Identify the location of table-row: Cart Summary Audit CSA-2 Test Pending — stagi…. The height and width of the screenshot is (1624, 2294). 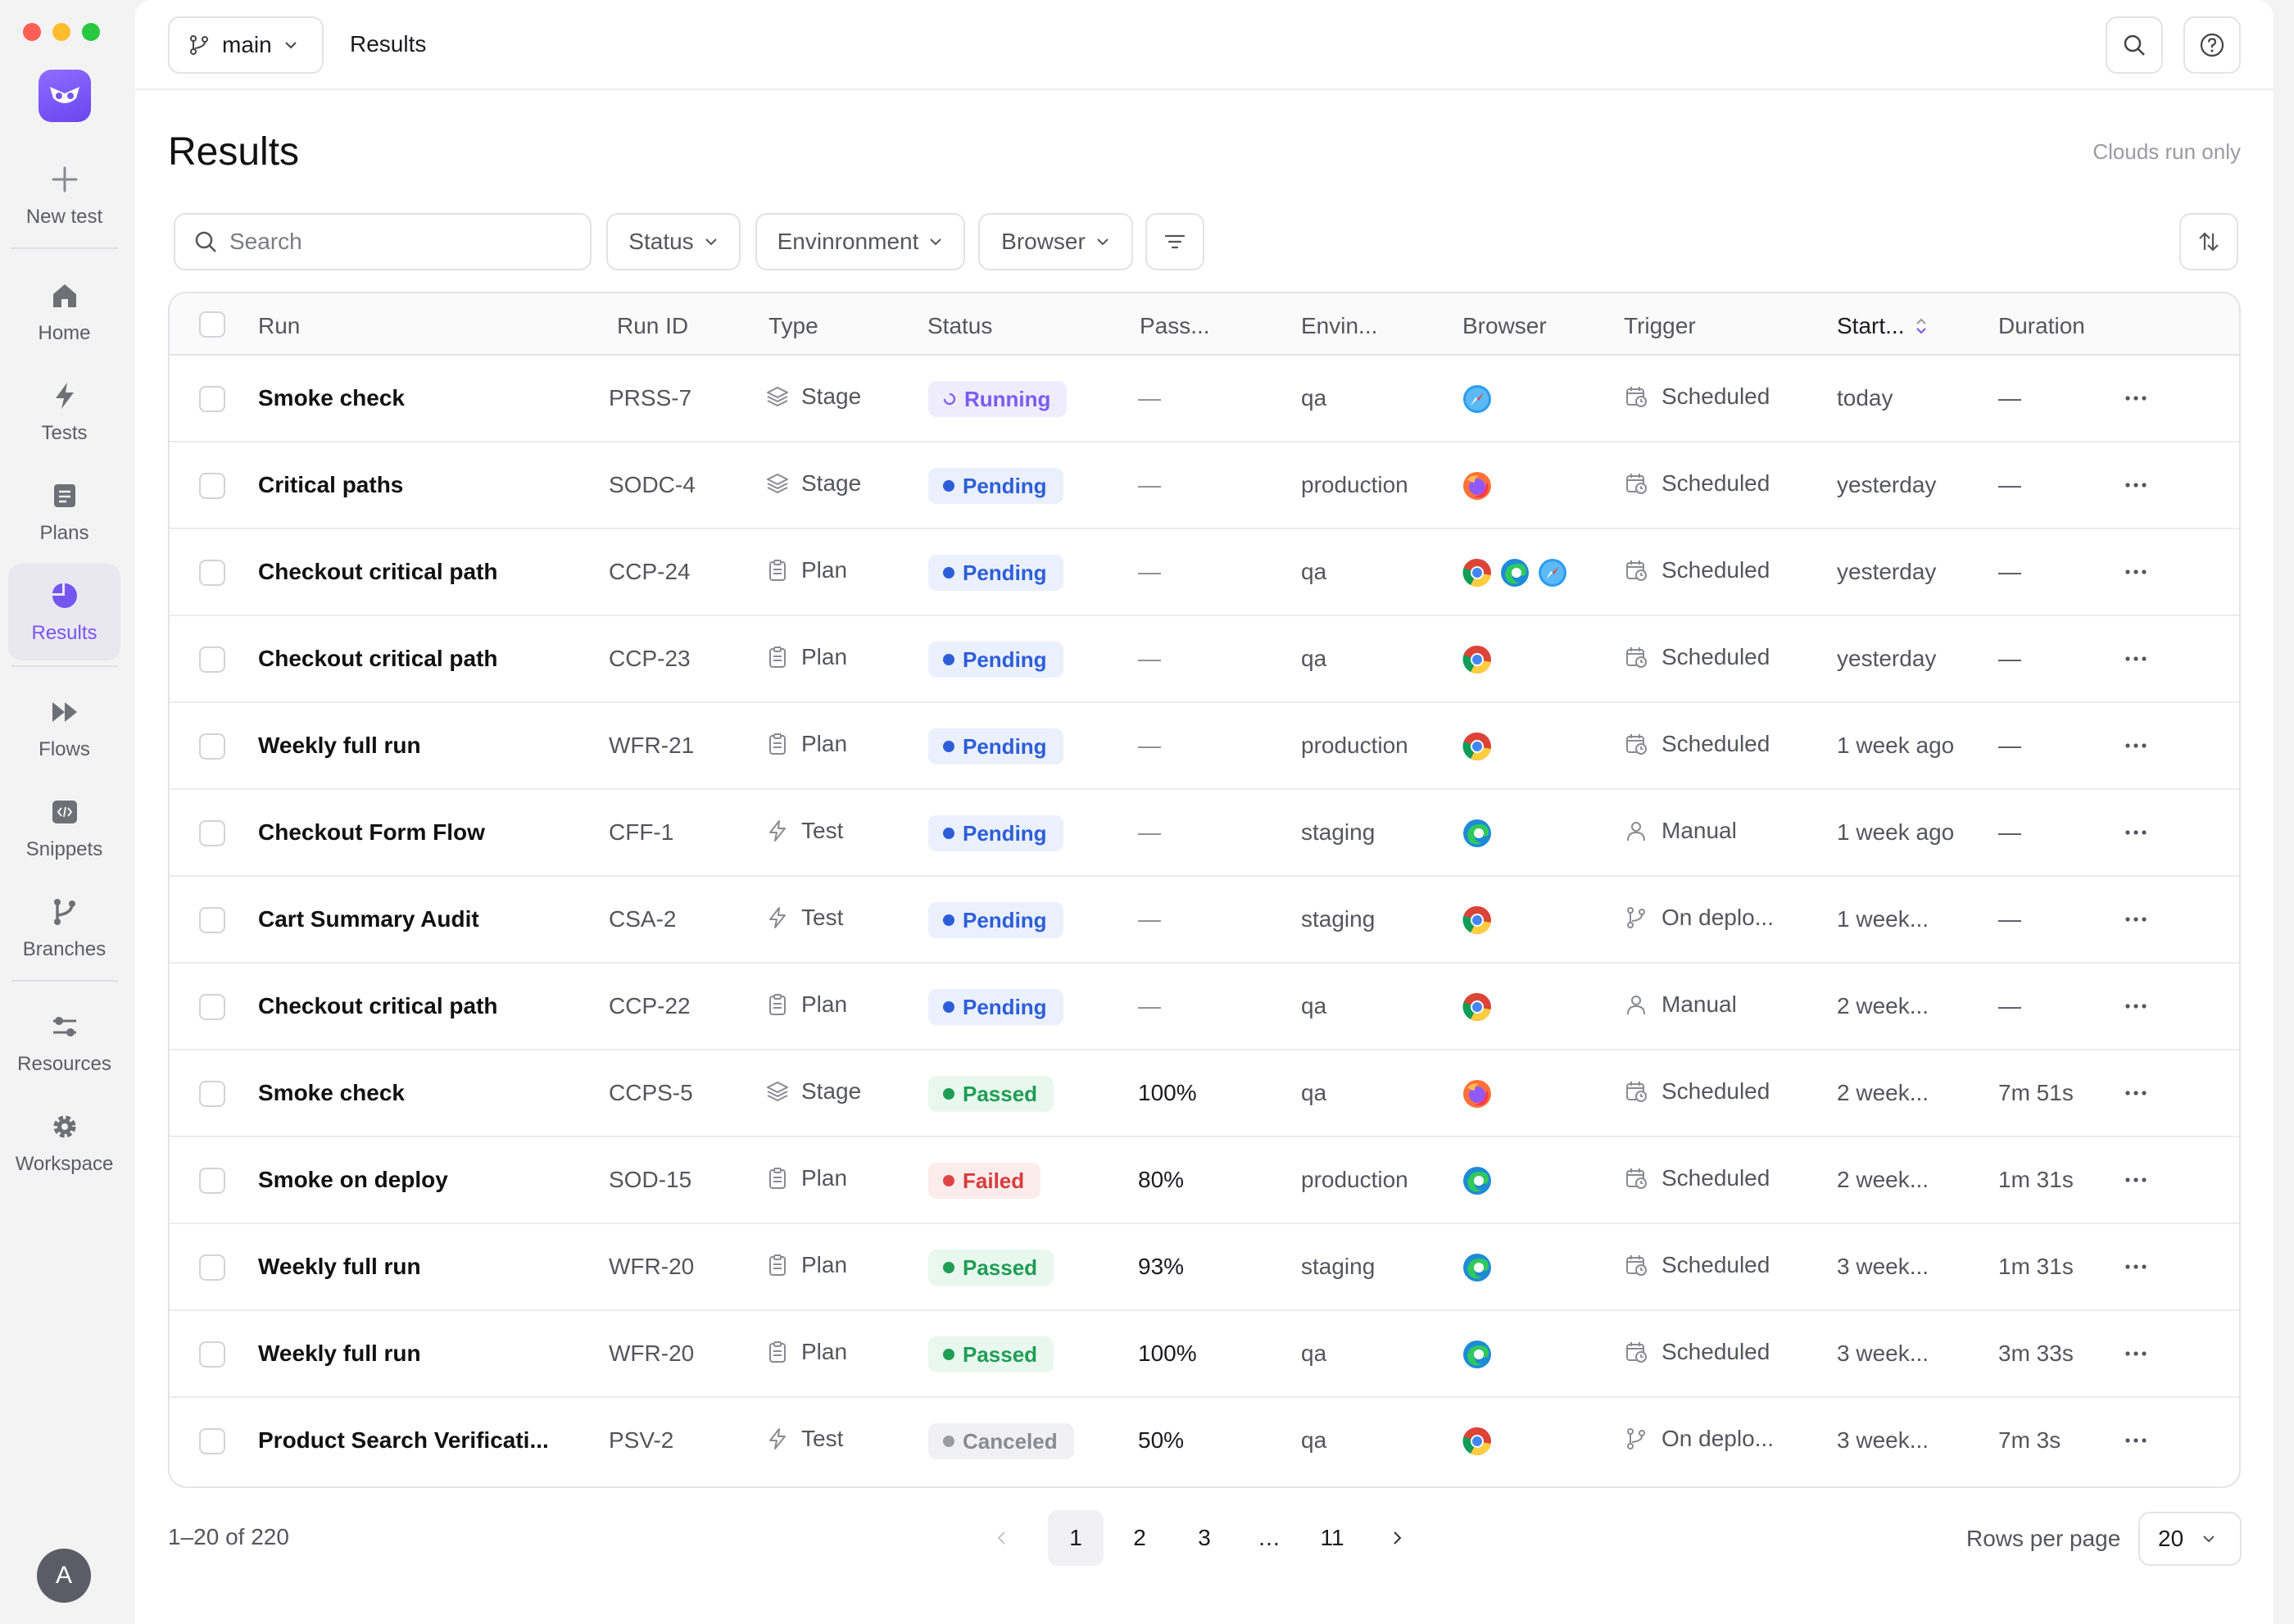
(1204, 920).